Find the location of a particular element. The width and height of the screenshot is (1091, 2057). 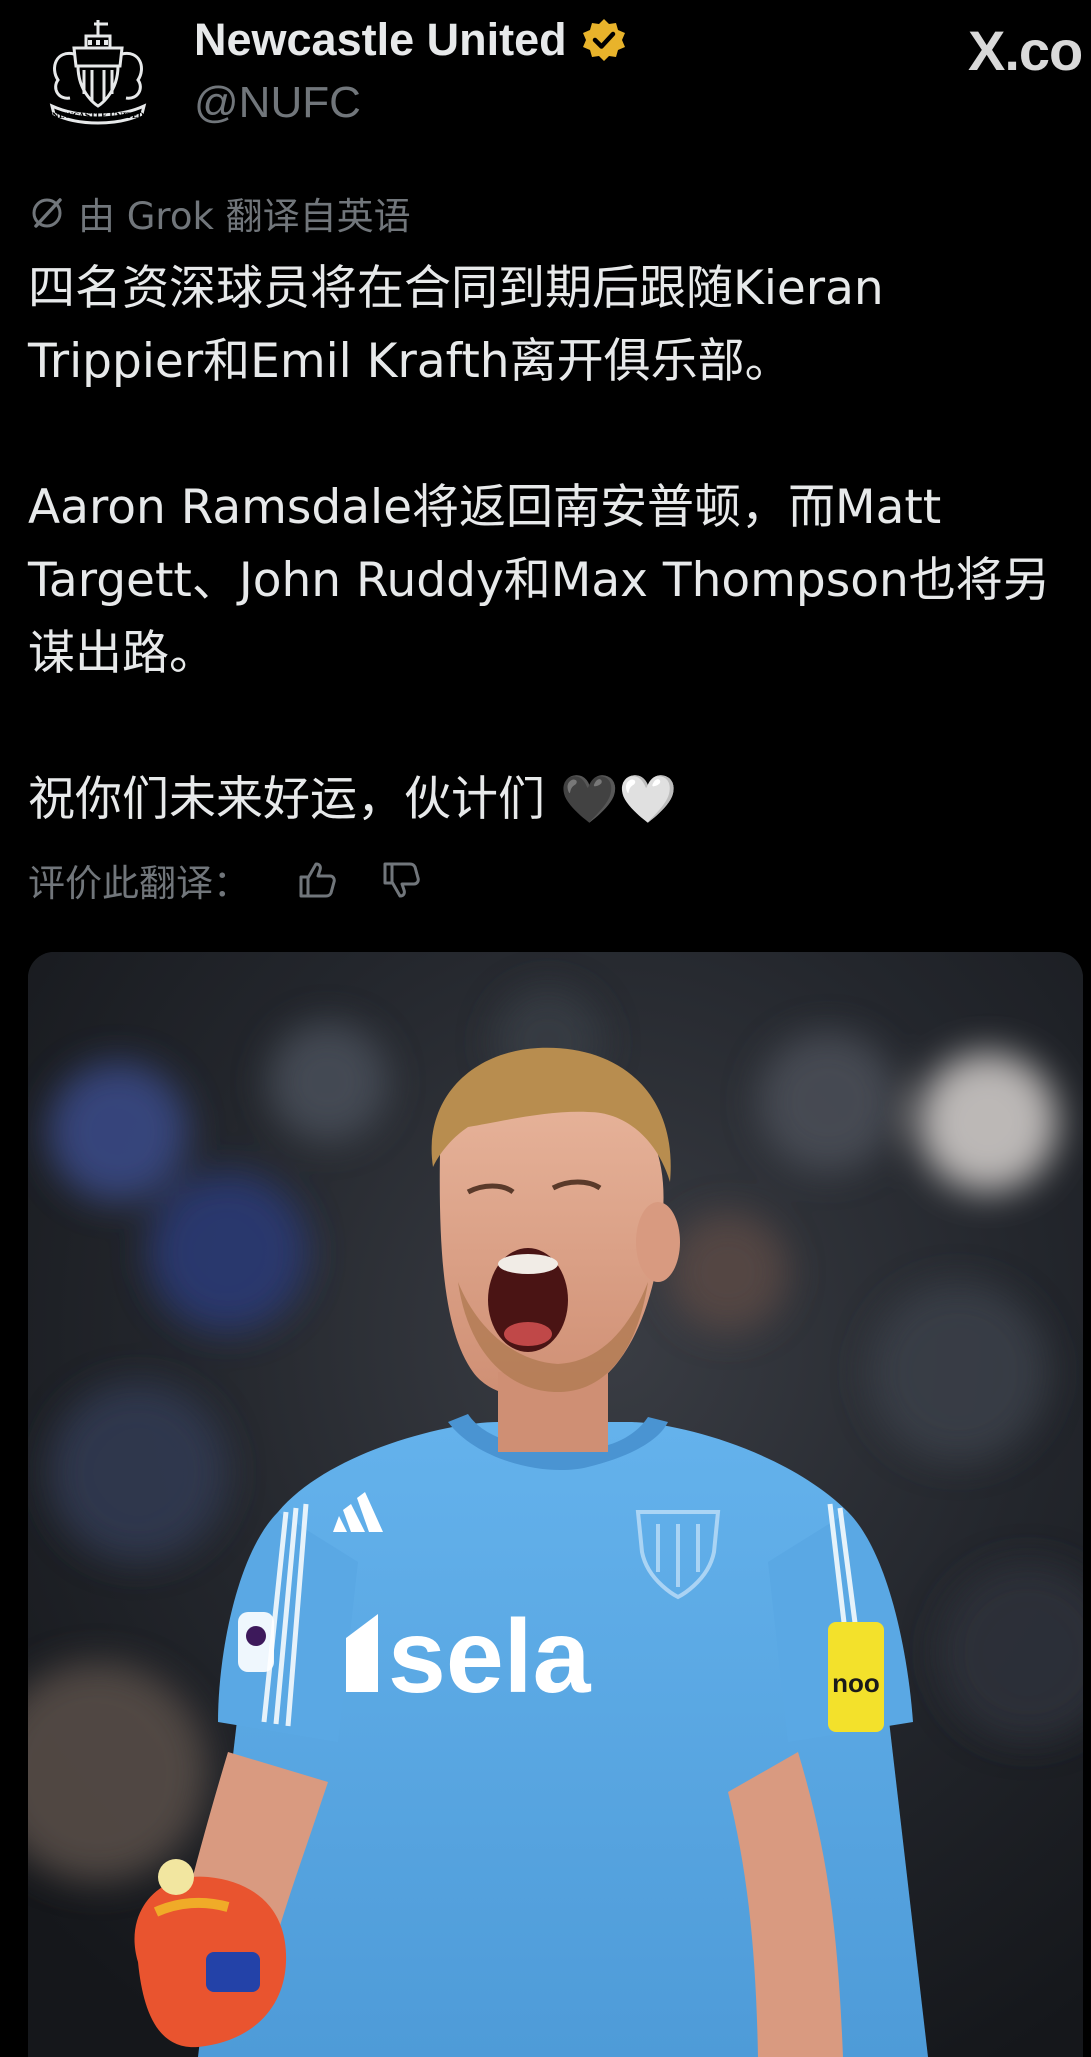

verified-badge-icon is located at coordinates (604, 40).